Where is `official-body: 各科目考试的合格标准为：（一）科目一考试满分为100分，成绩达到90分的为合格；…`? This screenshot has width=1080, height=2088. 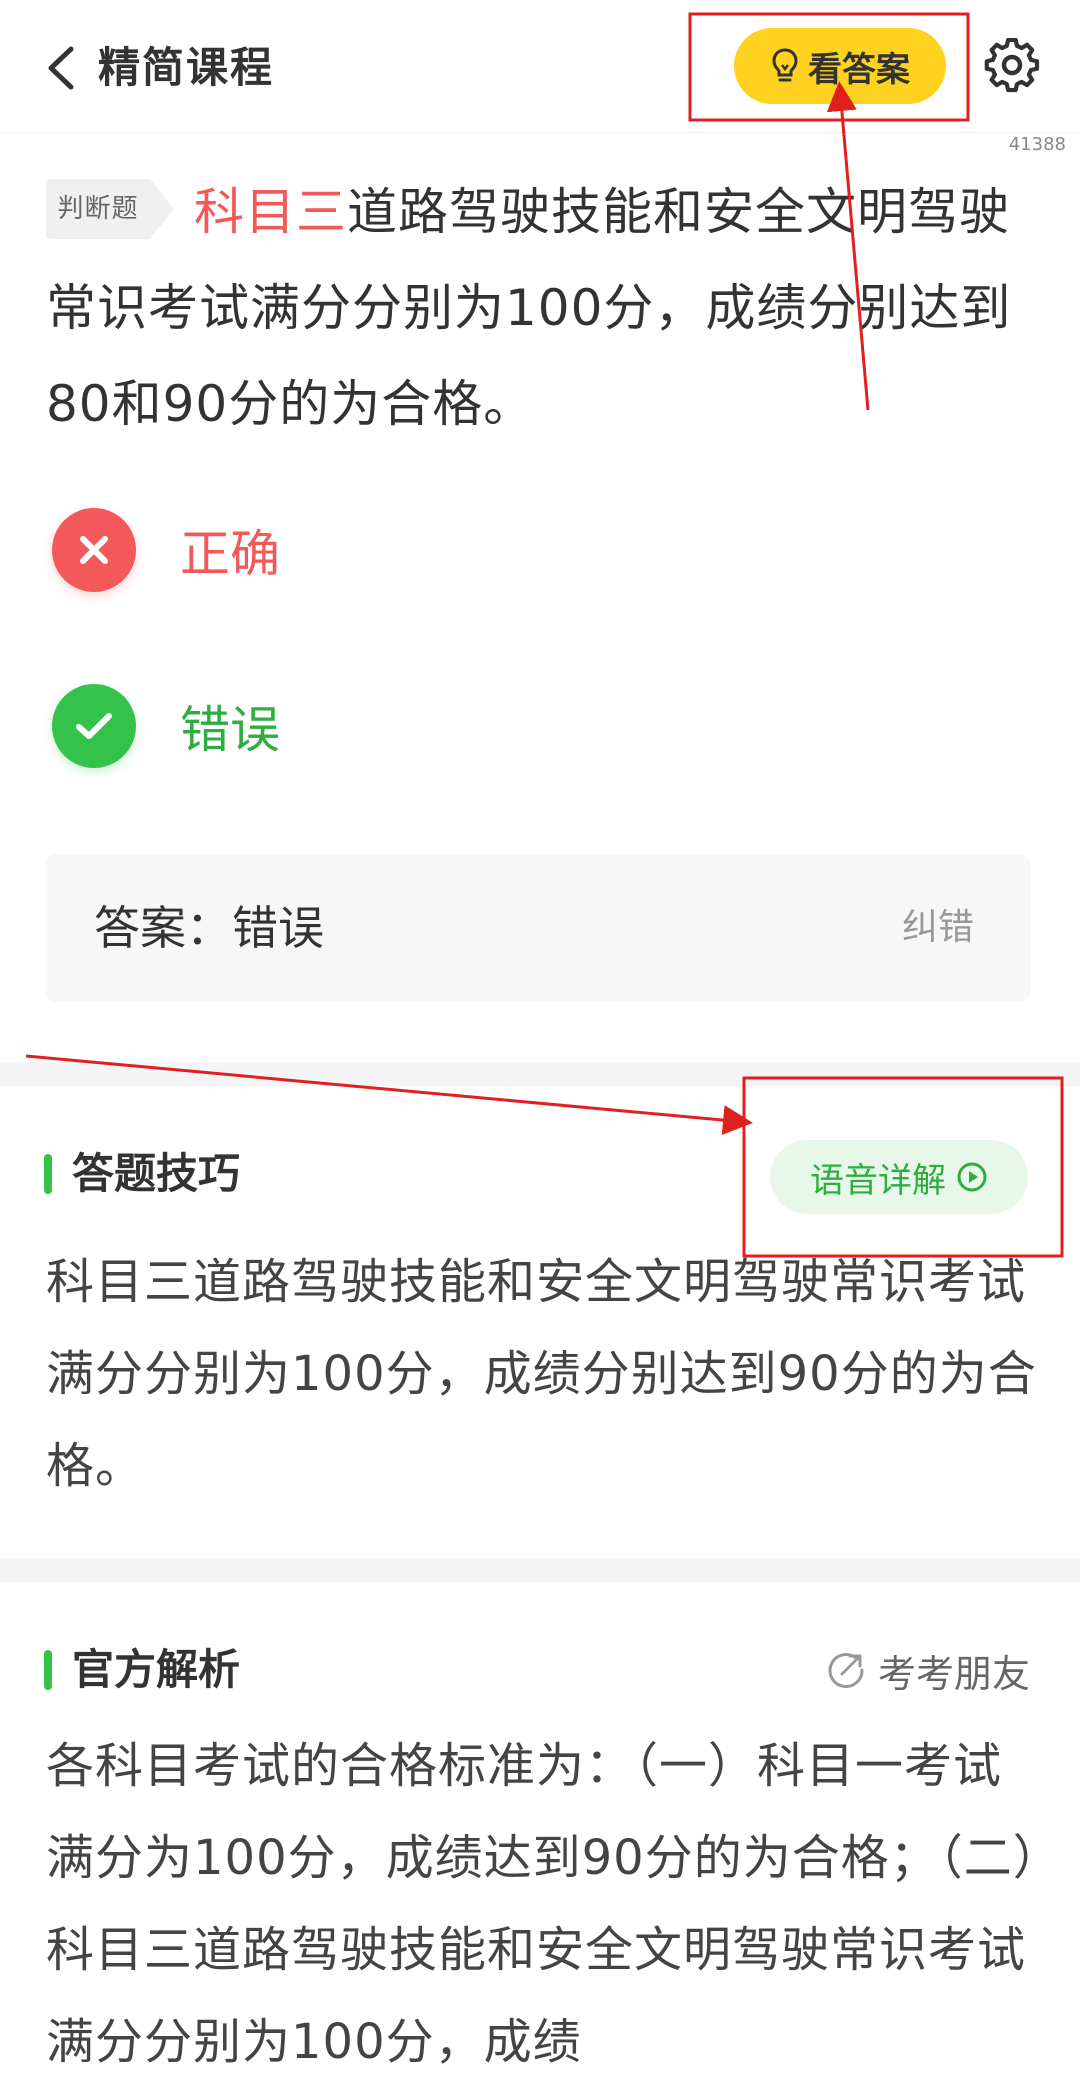
official-body: 各科目考试的合格标准为：（一）科目一考试满分为100分，成绩达到90分的为合格；… is located at coordinates (542, 1904).